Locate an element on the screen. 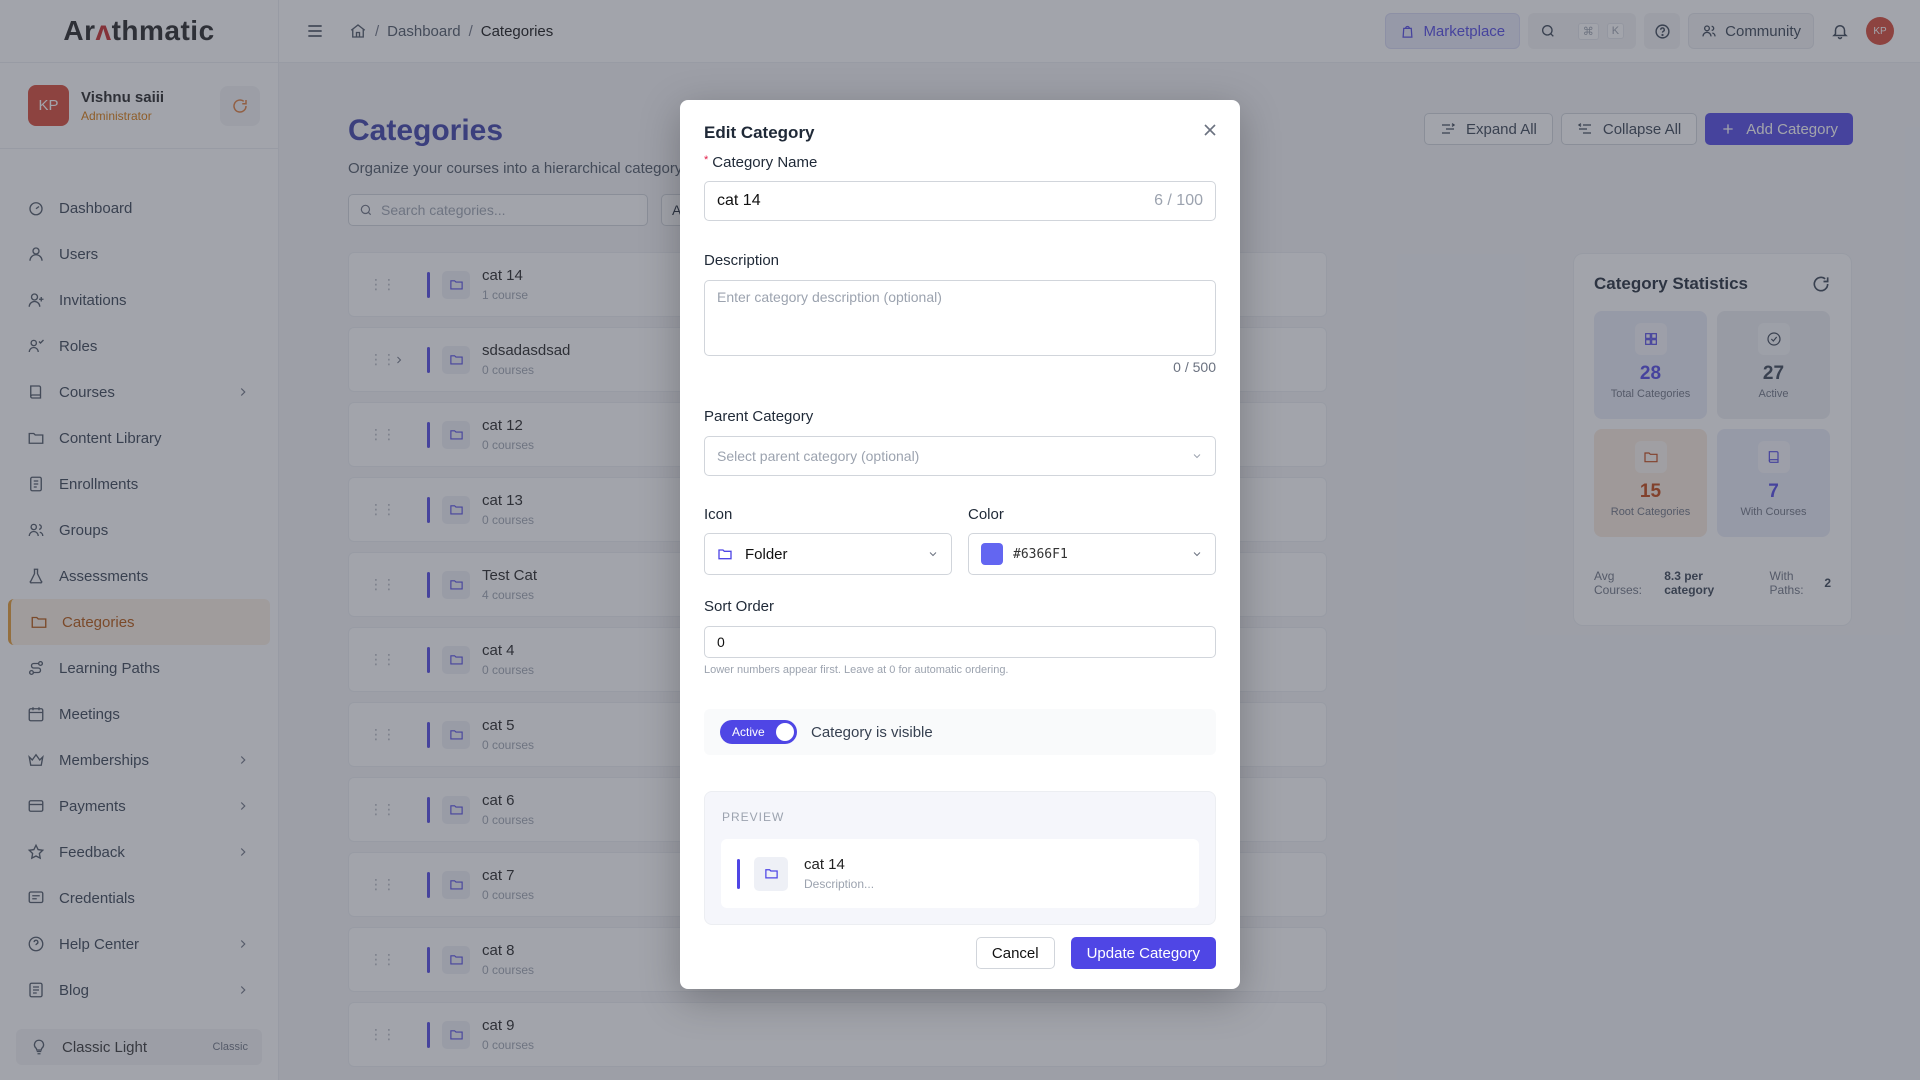  sort-order-value: 0 is located at coordinates (721, 642).